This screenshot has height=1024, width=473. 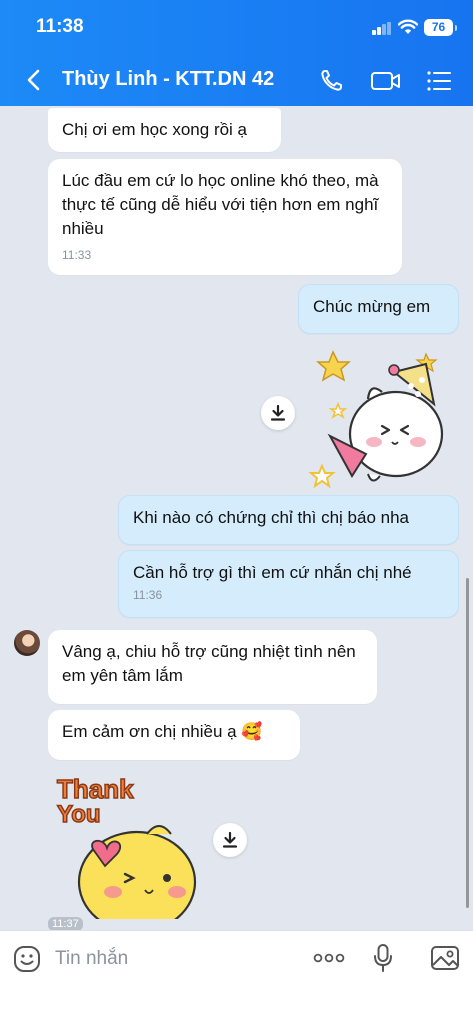 What do you see at coordinates (236, 53) in the screenshot?
I see `chat-header: 11:38 76 Thùy Linh - KTT.DN 42` at bounding box center [236, 53].